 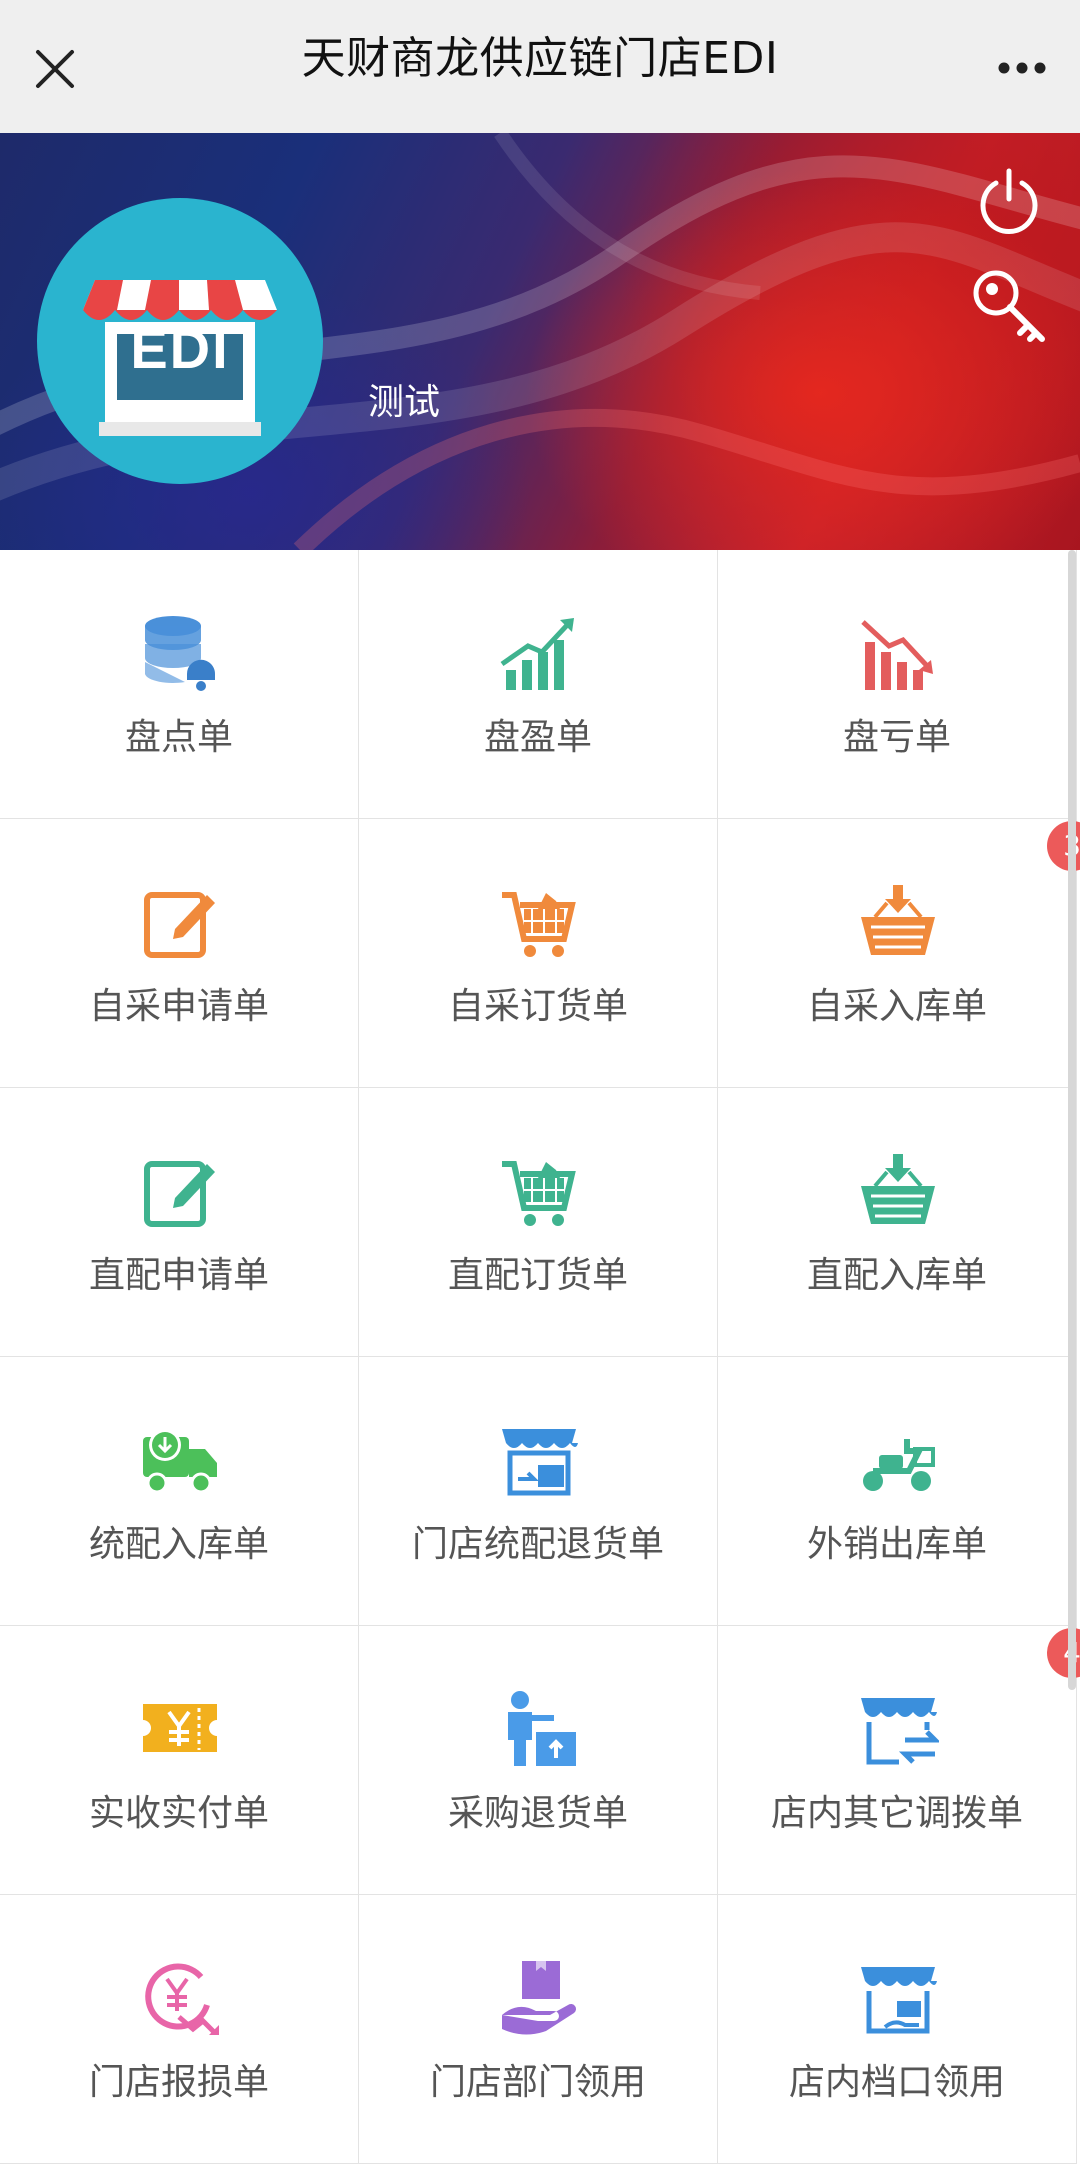 I want to click on top-bar: 天财商龙供应链门店EDI, so click(x=540, y=66).